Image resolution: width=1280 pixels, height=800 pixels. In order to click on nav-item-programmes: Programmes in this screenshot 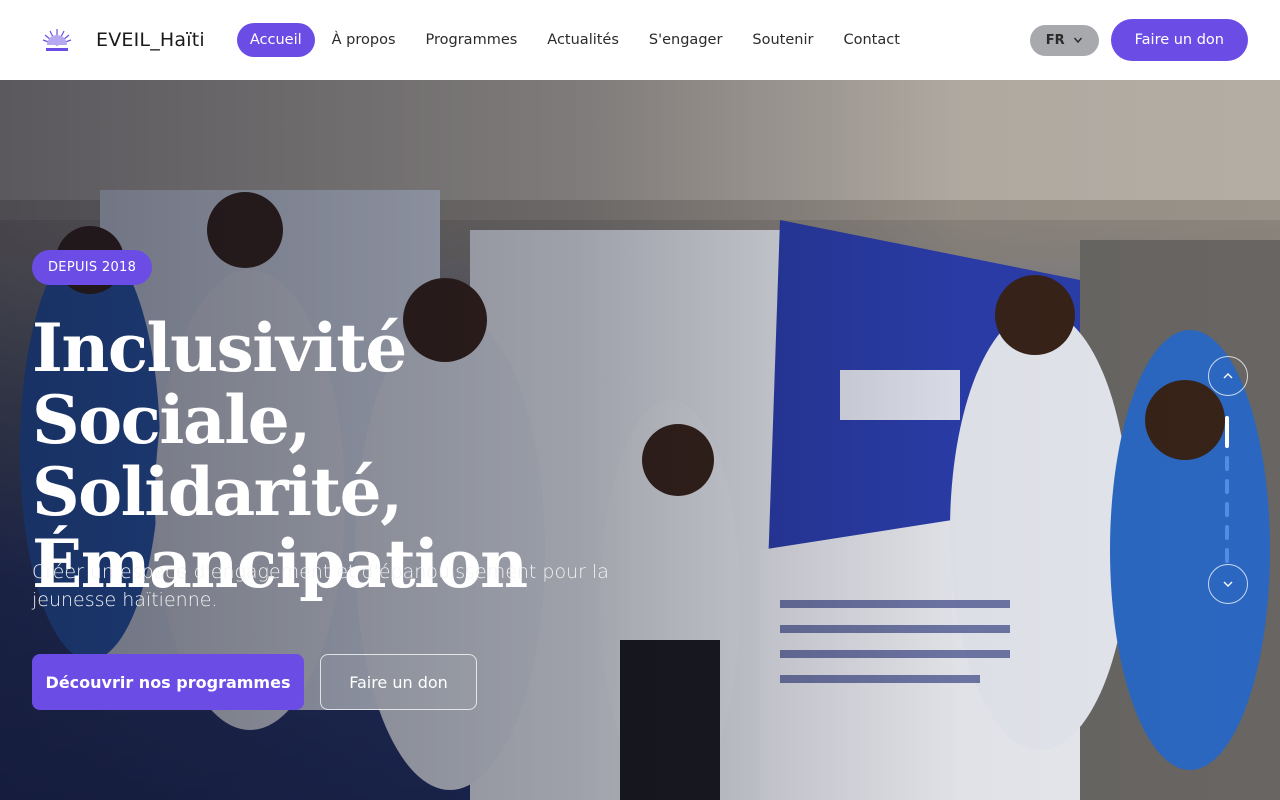, I will do `click(472, 40)`.